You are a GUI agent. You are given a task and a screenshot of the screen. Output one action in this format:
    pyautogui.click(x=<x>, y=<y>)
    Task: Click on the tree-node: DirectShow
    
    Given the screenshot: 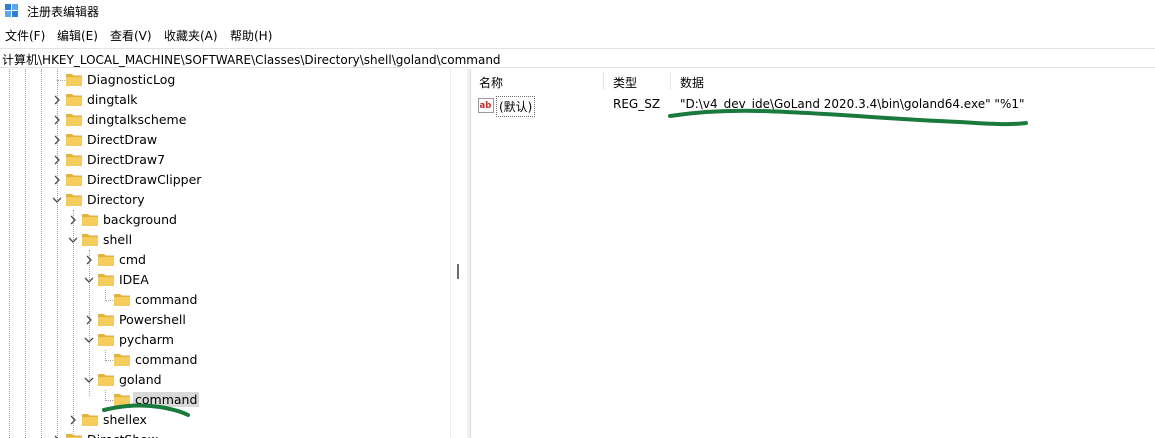 What is the action you would take?
    pyautogui.click(x=224, y=434)
    